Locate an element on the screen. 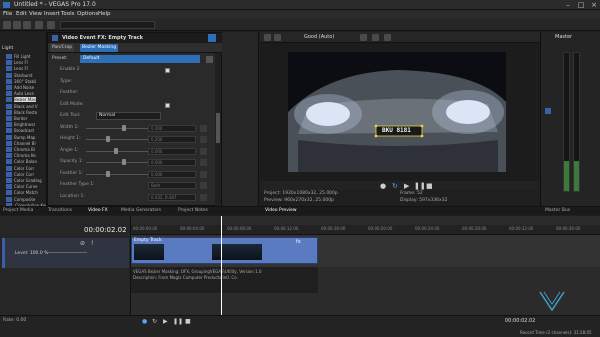 This screenshot has height=337, width=600. record-transport-icon: ● is located at coordinates (144, 321).